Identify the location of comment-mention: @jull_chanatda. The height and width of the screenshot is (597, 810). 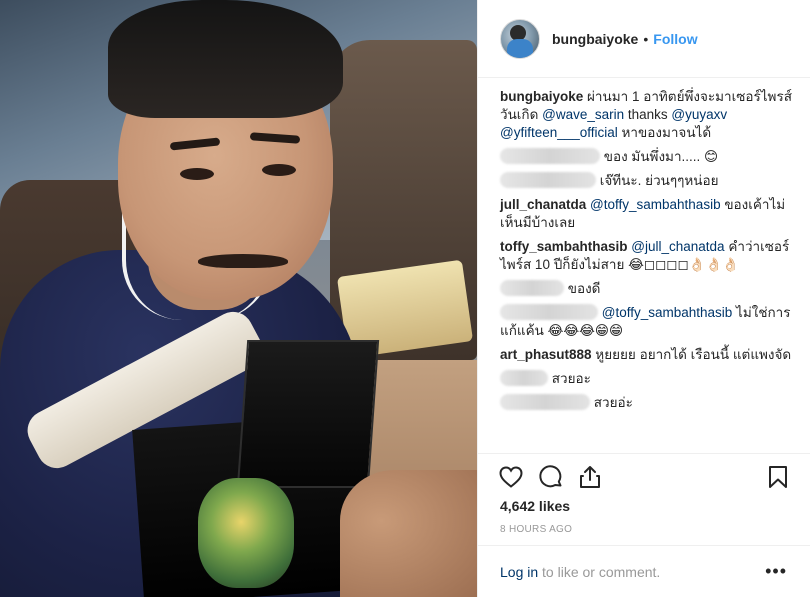
(677, 246).